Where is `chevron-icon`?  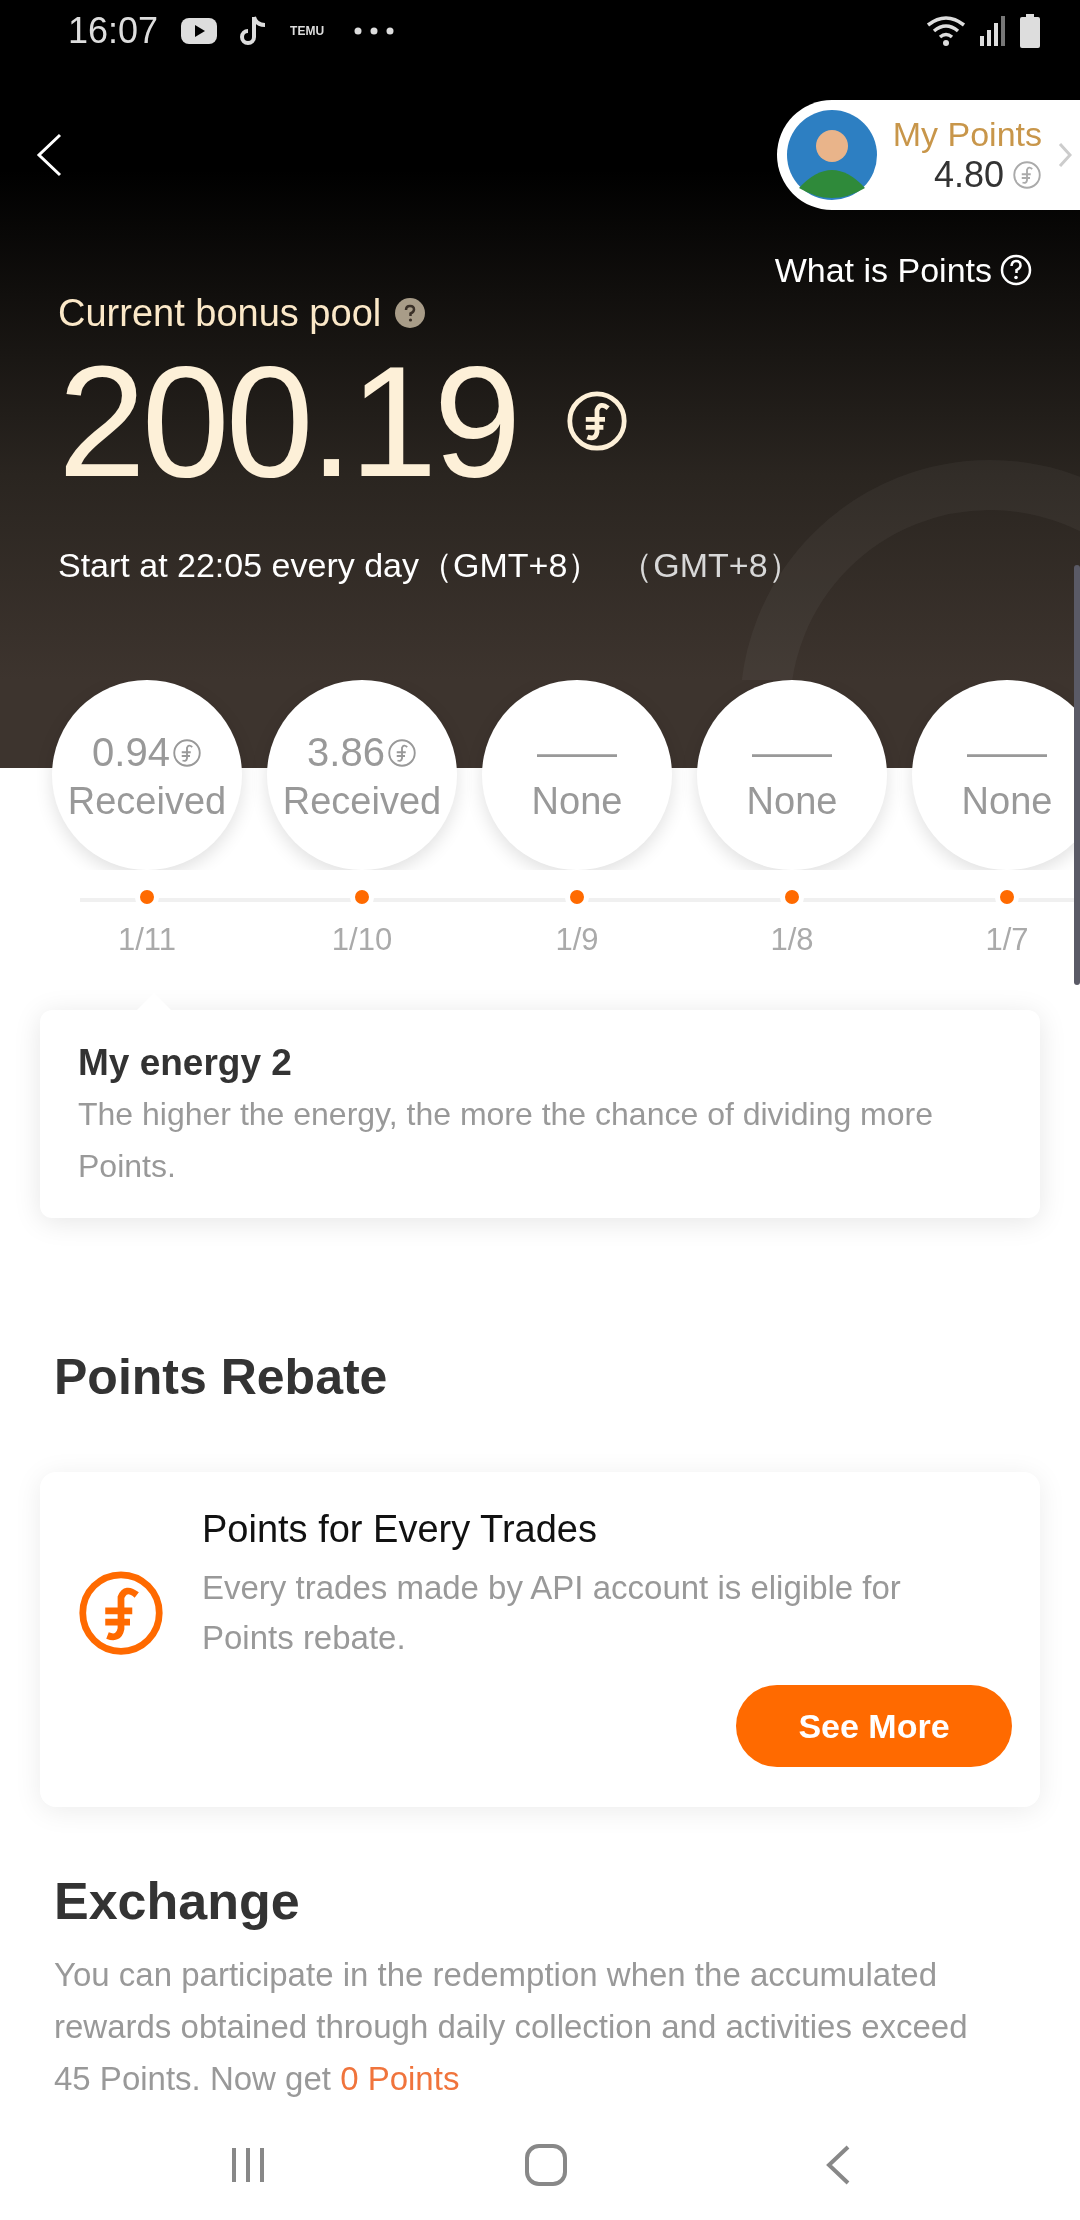
chevron-icon is located at coordinates (1065, 155).